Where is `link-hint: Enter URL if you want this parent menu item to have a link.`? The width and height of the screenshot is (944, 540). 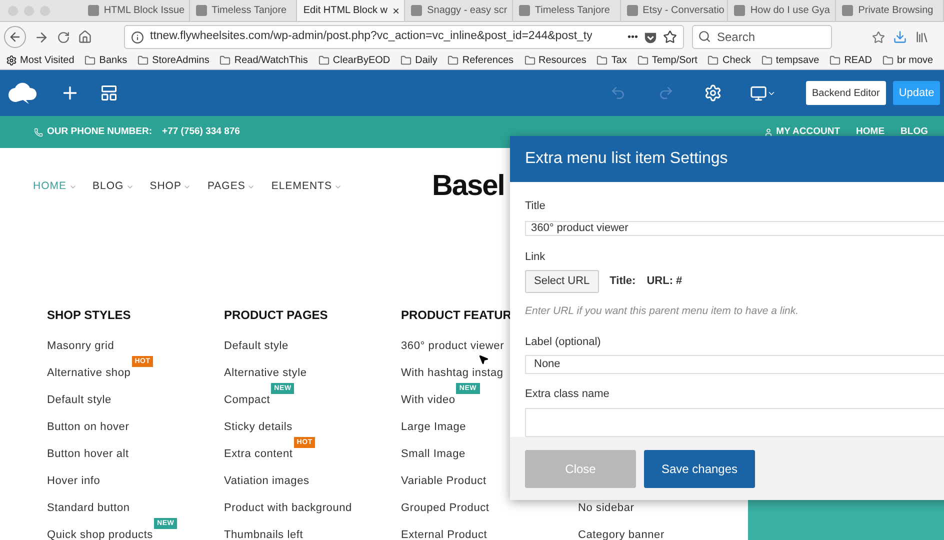
link-hint: Enter URL if you want this parent menu item to have a link. is located at coordinates (662, 311).